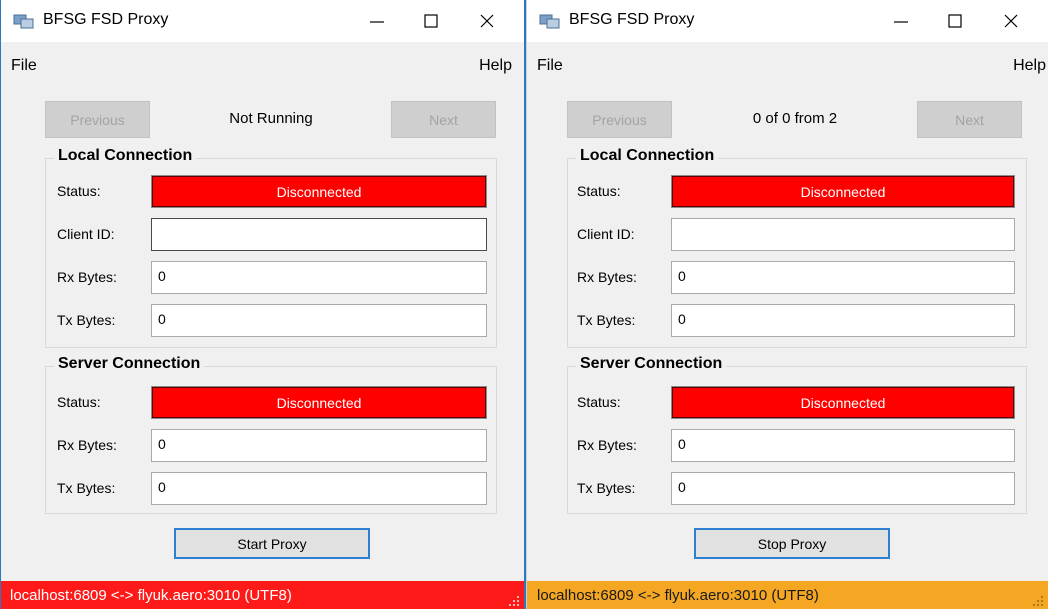  I want to click on start-proxy-button: Start Proxy, so click(272, 543).